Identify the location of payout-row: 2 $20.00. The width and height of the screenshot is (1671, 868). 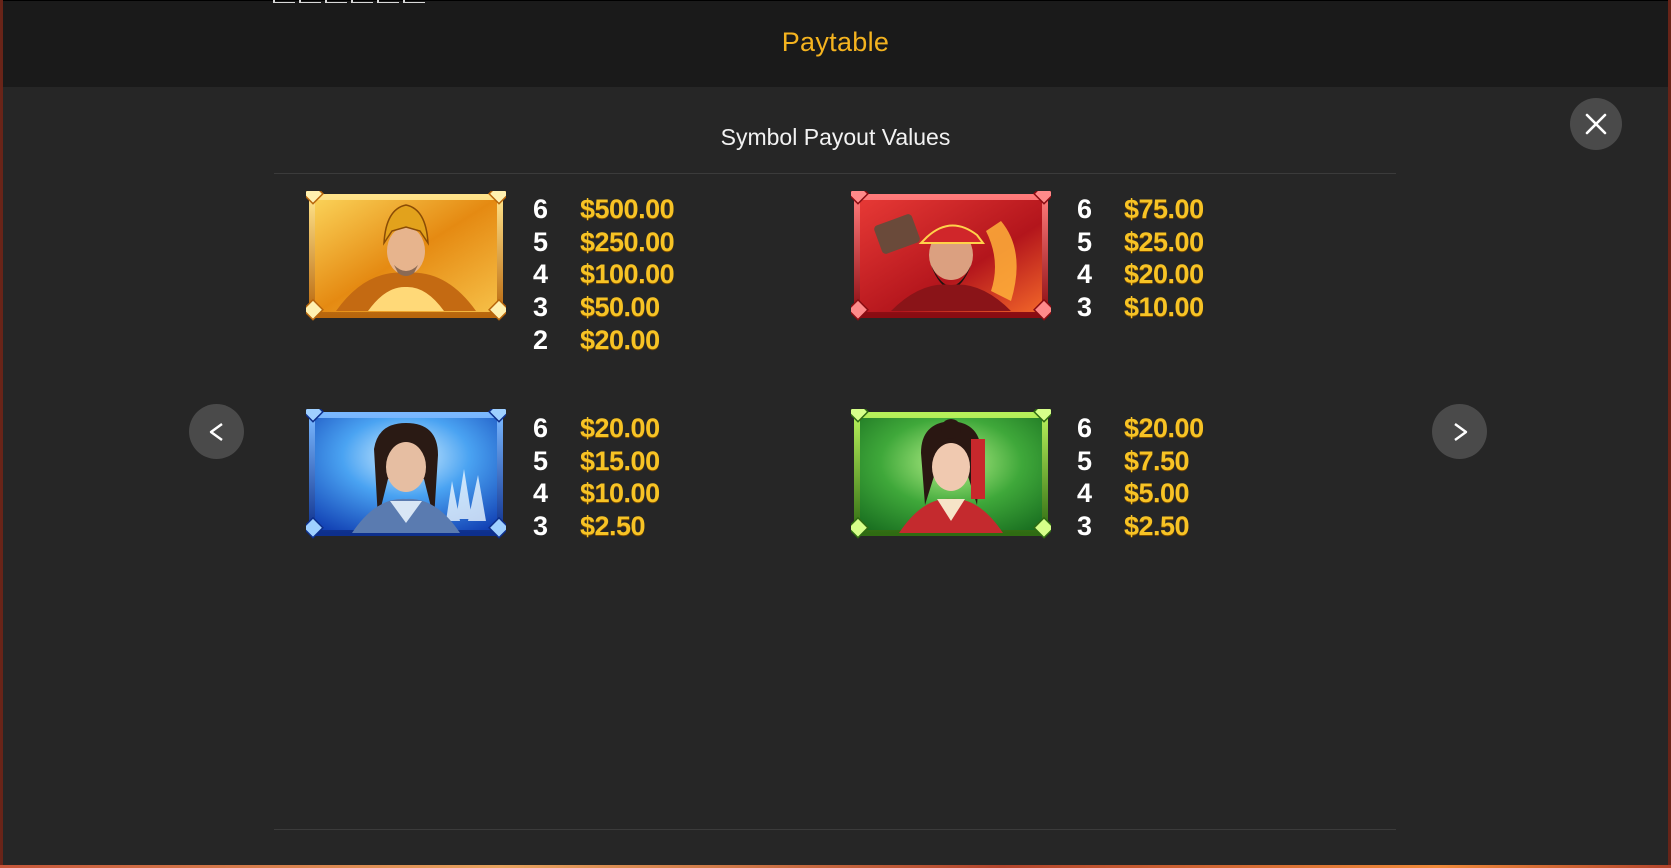
(629, 340).